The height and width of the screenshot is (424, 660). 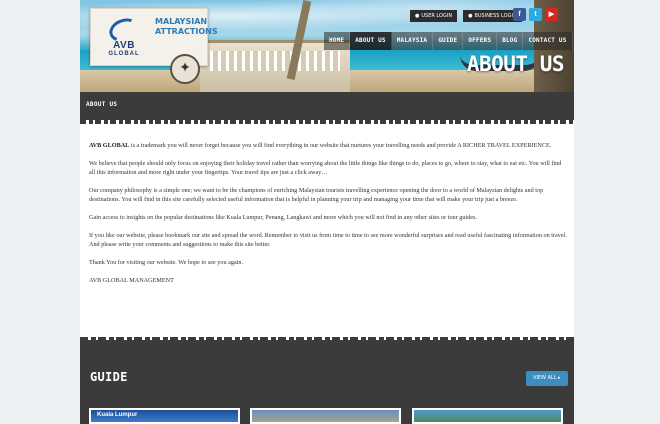 What do you see at coordinates (131, 280) in the screenshot?
I see `signoff: AVB GLOBAL MANAGEMENT` at bounding box center [131, 280].